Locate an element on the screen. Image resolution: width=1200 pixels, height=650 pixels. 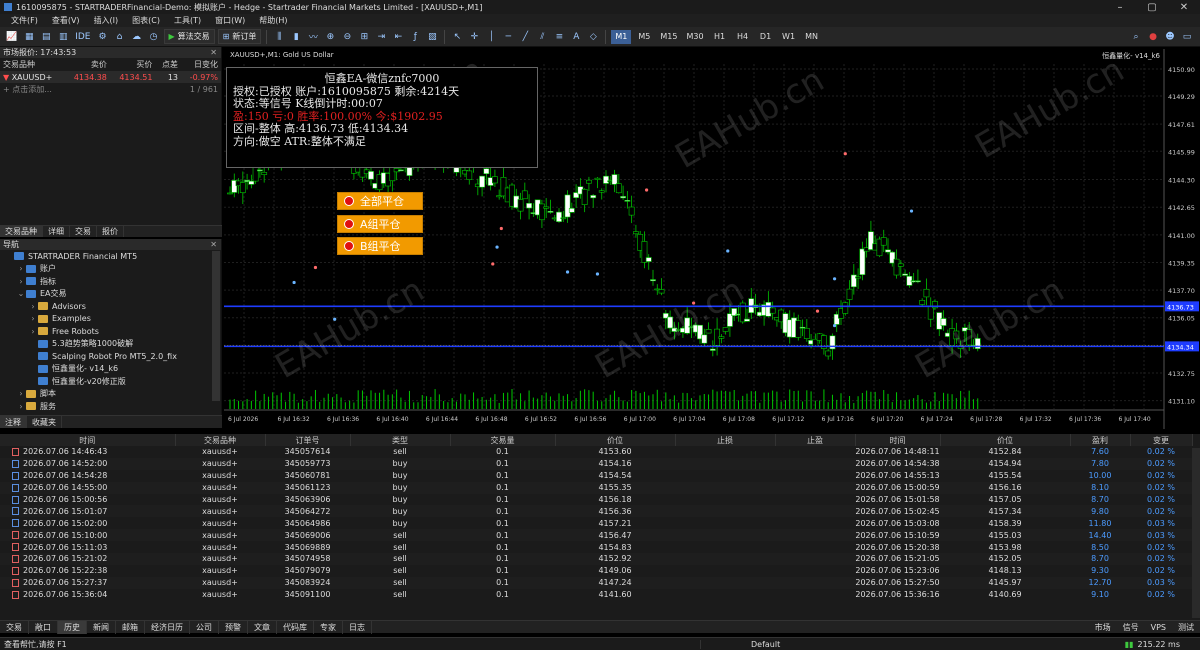
tab-details: 详细 is located at coordinates (56, 231).